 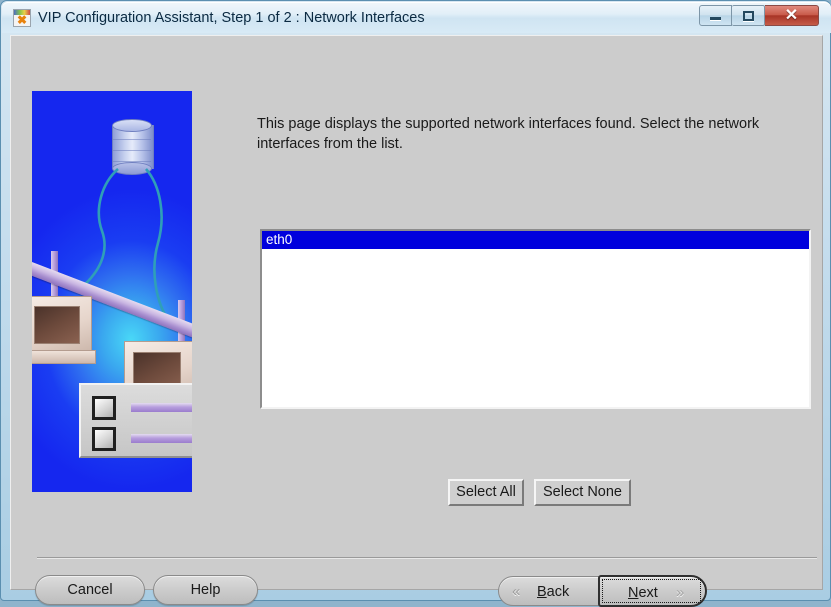 What do you see at coordinates (516, 591) in the screenshot?
I see `chevron-left-icon: «` at bounding box center [516, 591].